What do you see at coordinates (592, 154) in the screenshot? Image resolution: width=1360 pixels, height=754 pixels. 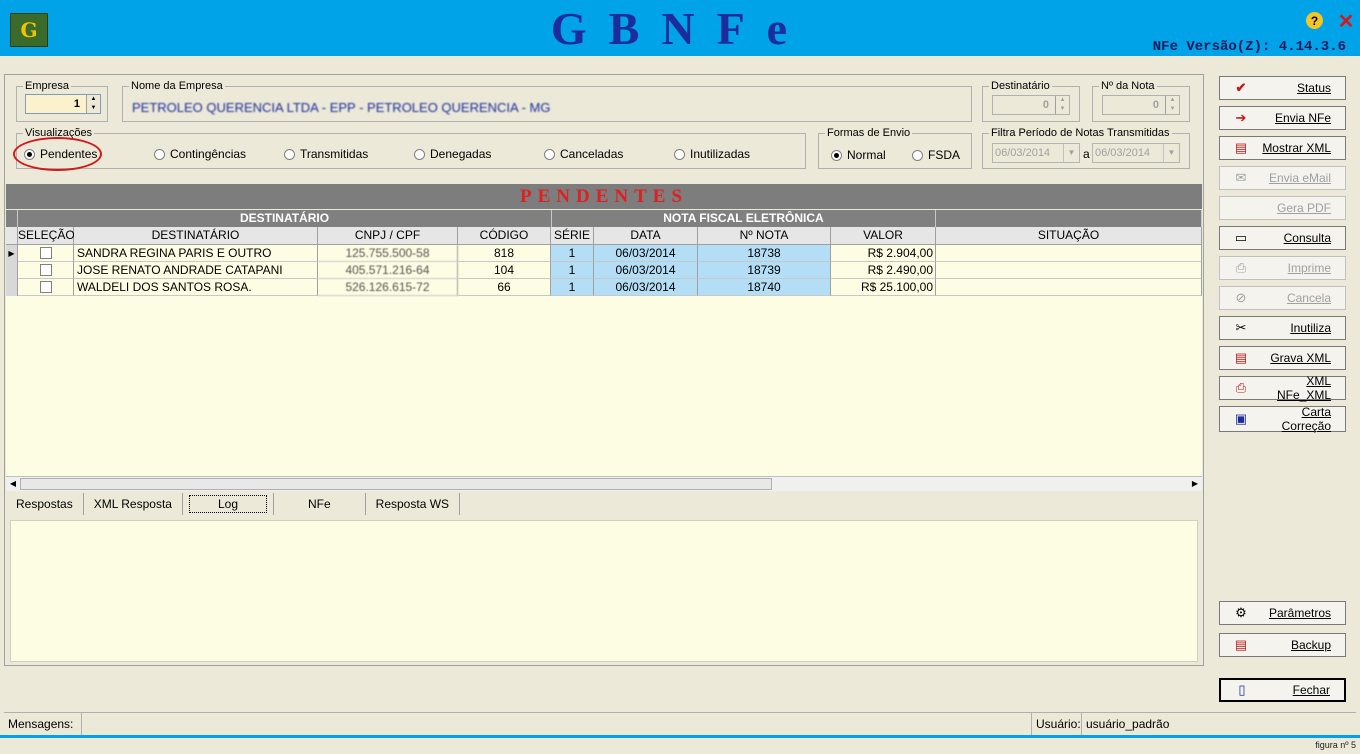 I see `radio-label: Canceladas` at bounding box center [592, 154].